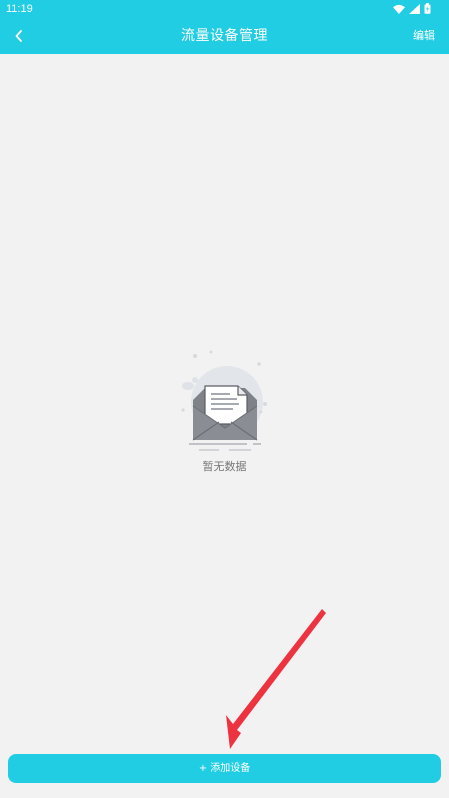  I want to click on status-icons, so click(412, 8).